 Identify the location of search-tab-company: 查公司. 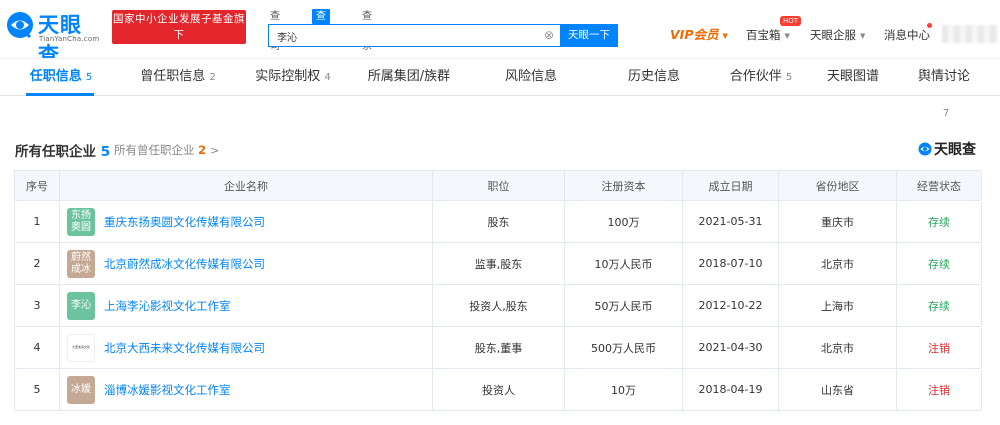
(275, 30).